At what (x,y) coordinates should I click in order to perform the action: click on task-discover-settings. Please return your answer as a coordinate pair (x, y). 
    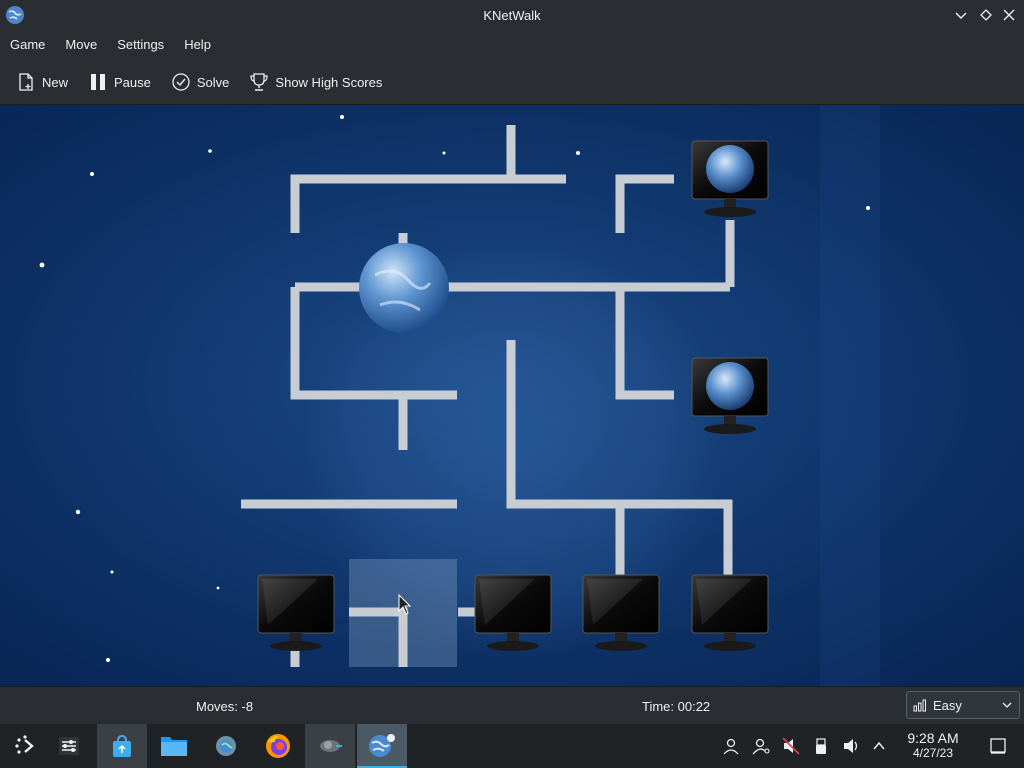
    Looking at the image, I should click on (226, 746).